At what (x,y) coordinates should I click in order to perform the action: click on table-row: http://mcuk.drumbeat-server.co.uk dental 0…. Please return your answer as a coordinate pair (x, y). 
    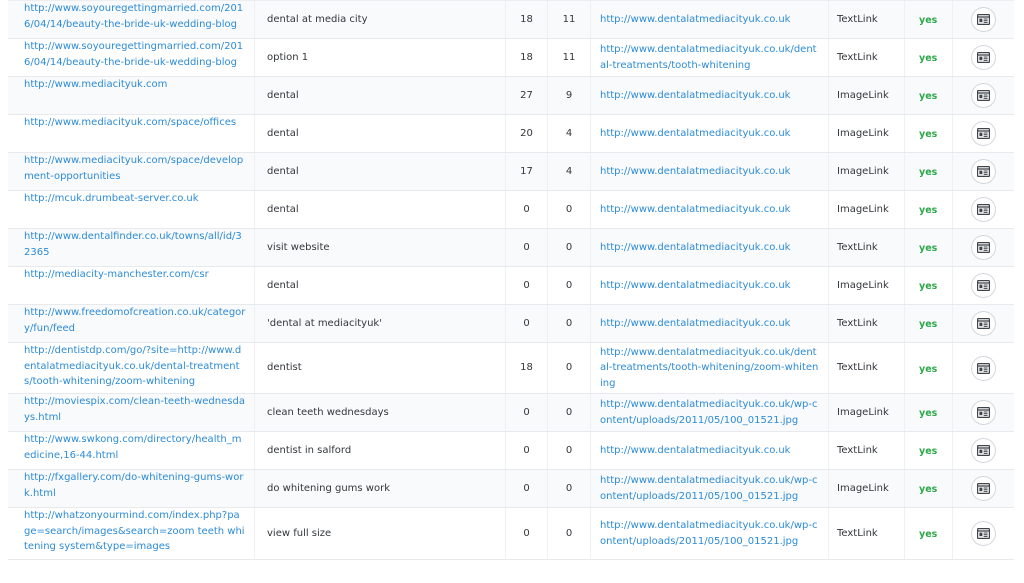
    Looking at the image, I should click on (511, 210).